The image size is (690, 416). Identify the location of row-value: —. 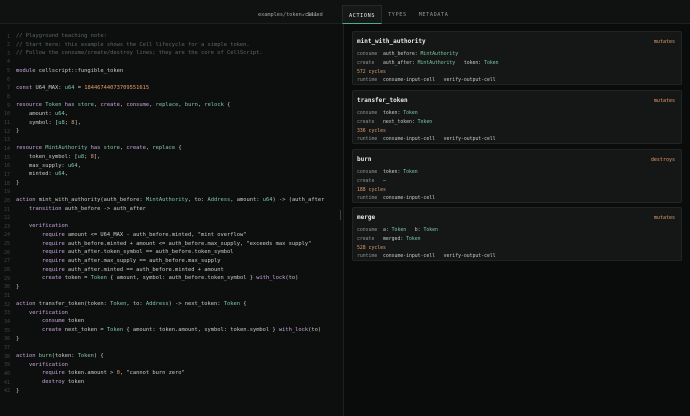
(384, 181).